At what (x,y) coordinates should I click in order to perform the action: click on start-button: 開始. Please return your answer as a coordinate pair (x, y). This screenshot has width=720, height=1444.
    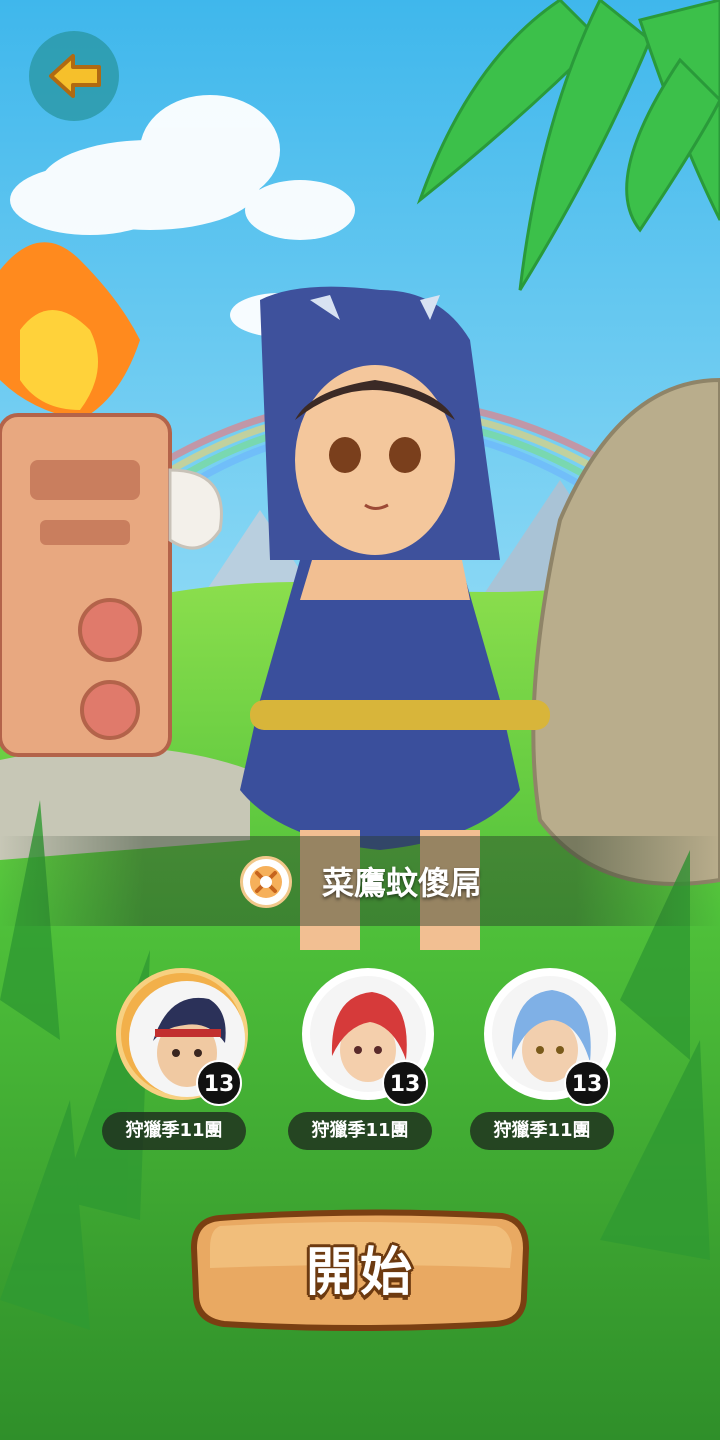
    Looking at the image, I should click on (360, 1270).